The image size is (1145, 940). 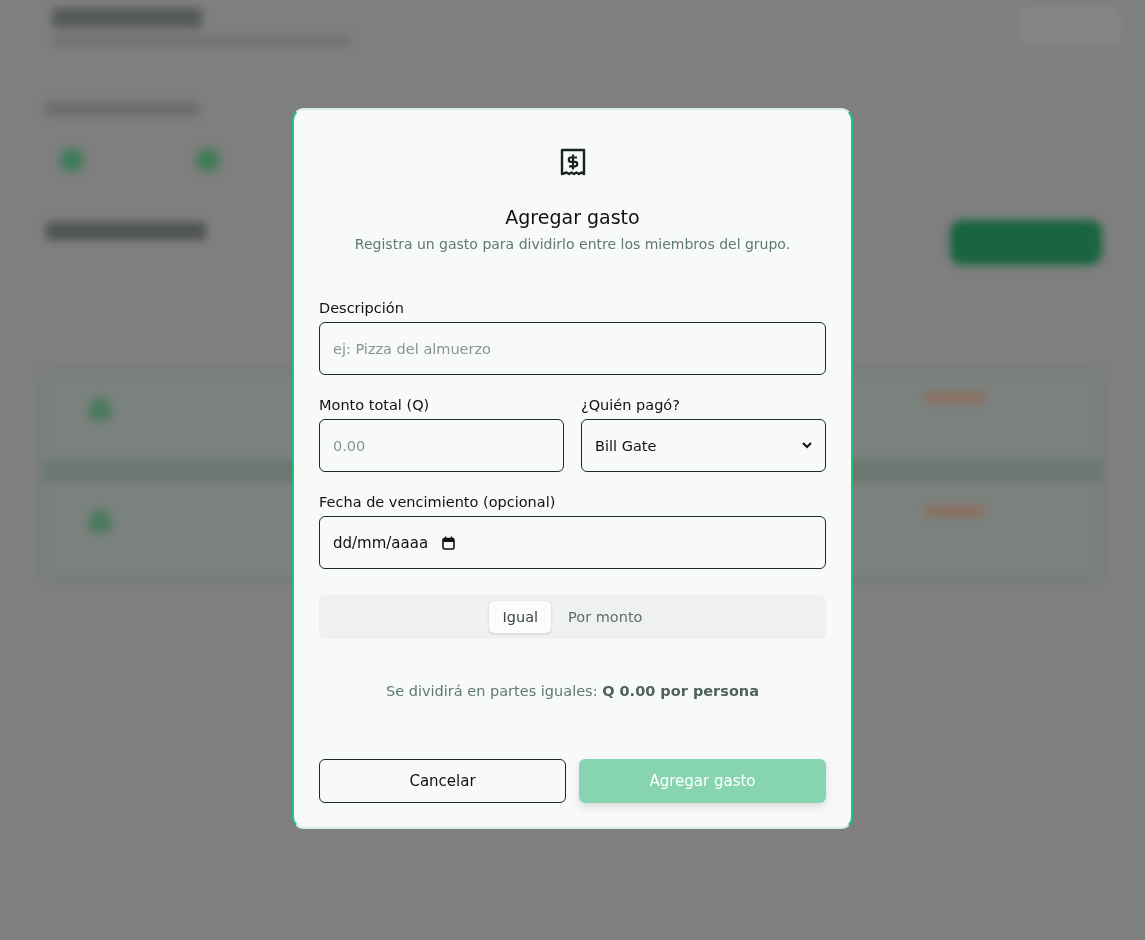 What do you see at coordinates (605, 617) in the screenshot?
I see `split-mode-tab: Por monto` at bounding box center [605, 617].